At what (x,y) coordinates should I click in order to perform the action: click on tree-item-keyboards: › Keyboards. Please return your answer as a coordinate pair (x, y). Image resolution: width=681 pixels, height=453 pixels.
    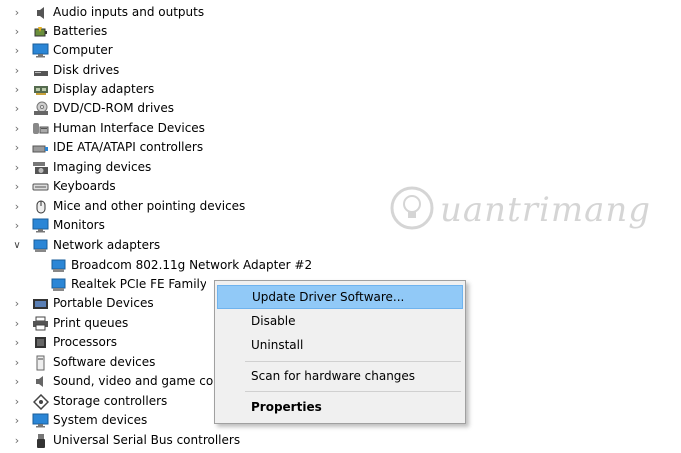
    Looking at the image, I should click on (63, 186).